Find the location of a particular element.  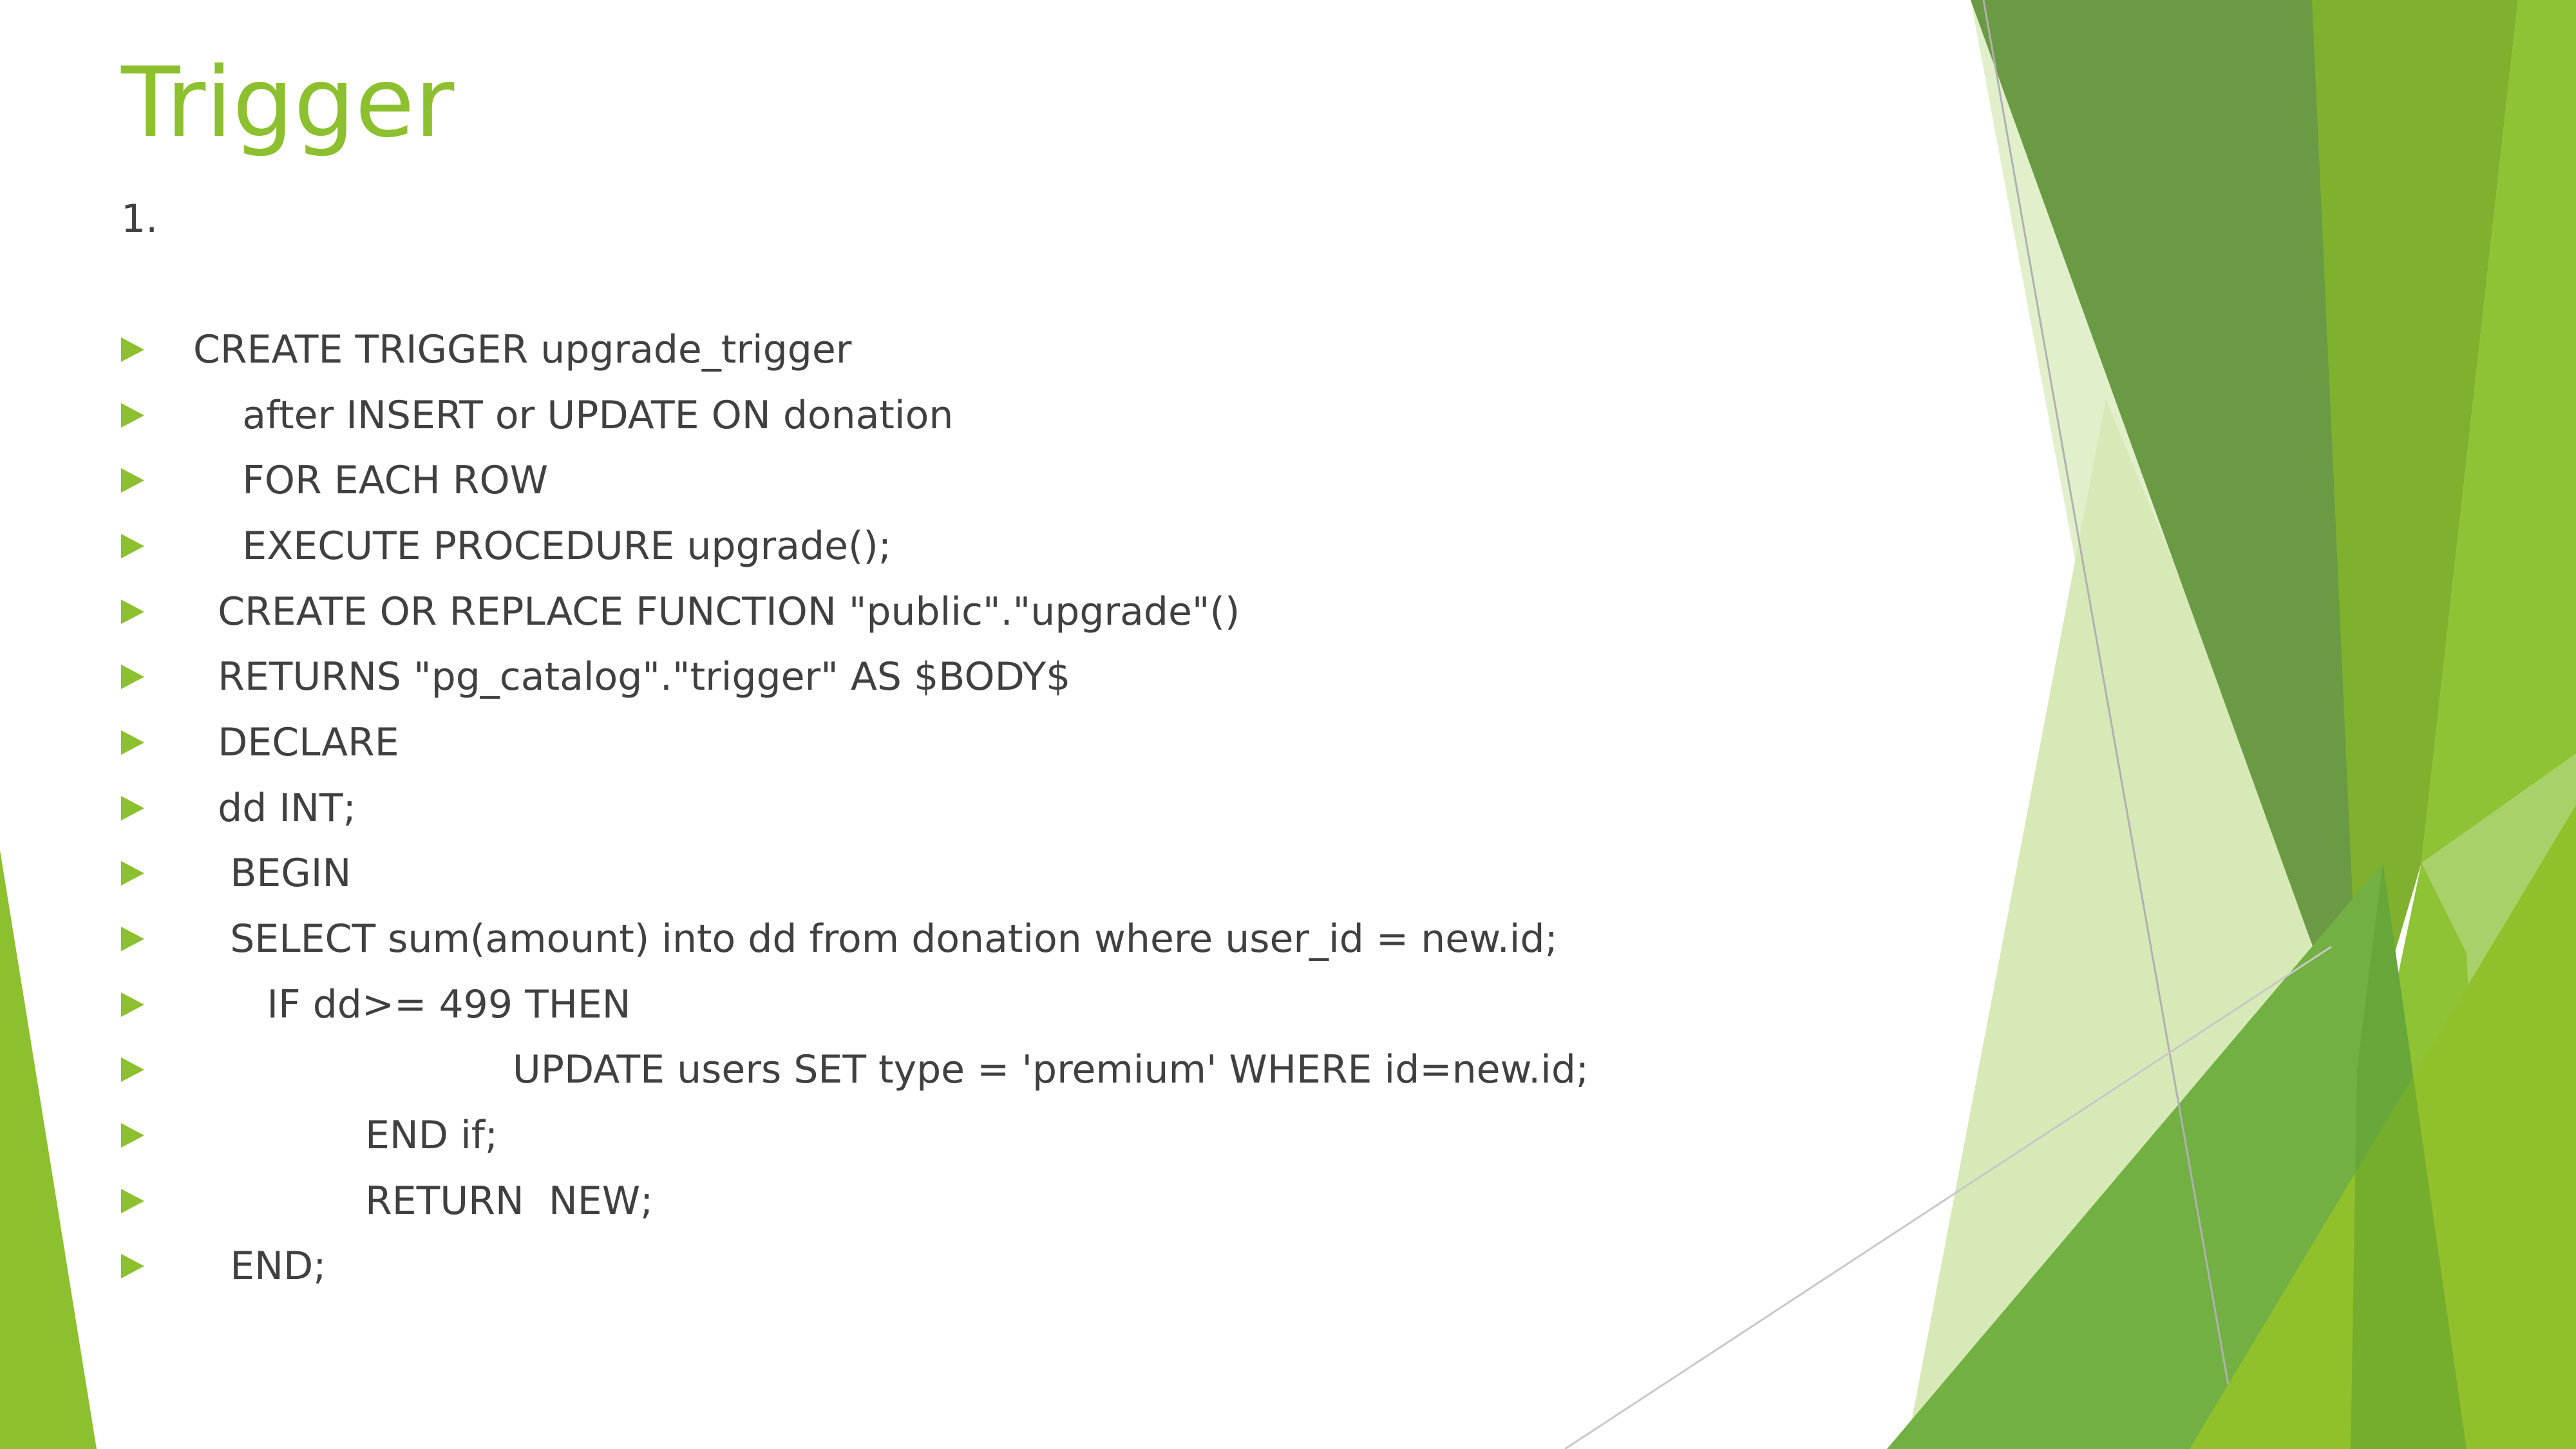

code-line-text: RETURN NEW; is located at coordinates (423, 1201).